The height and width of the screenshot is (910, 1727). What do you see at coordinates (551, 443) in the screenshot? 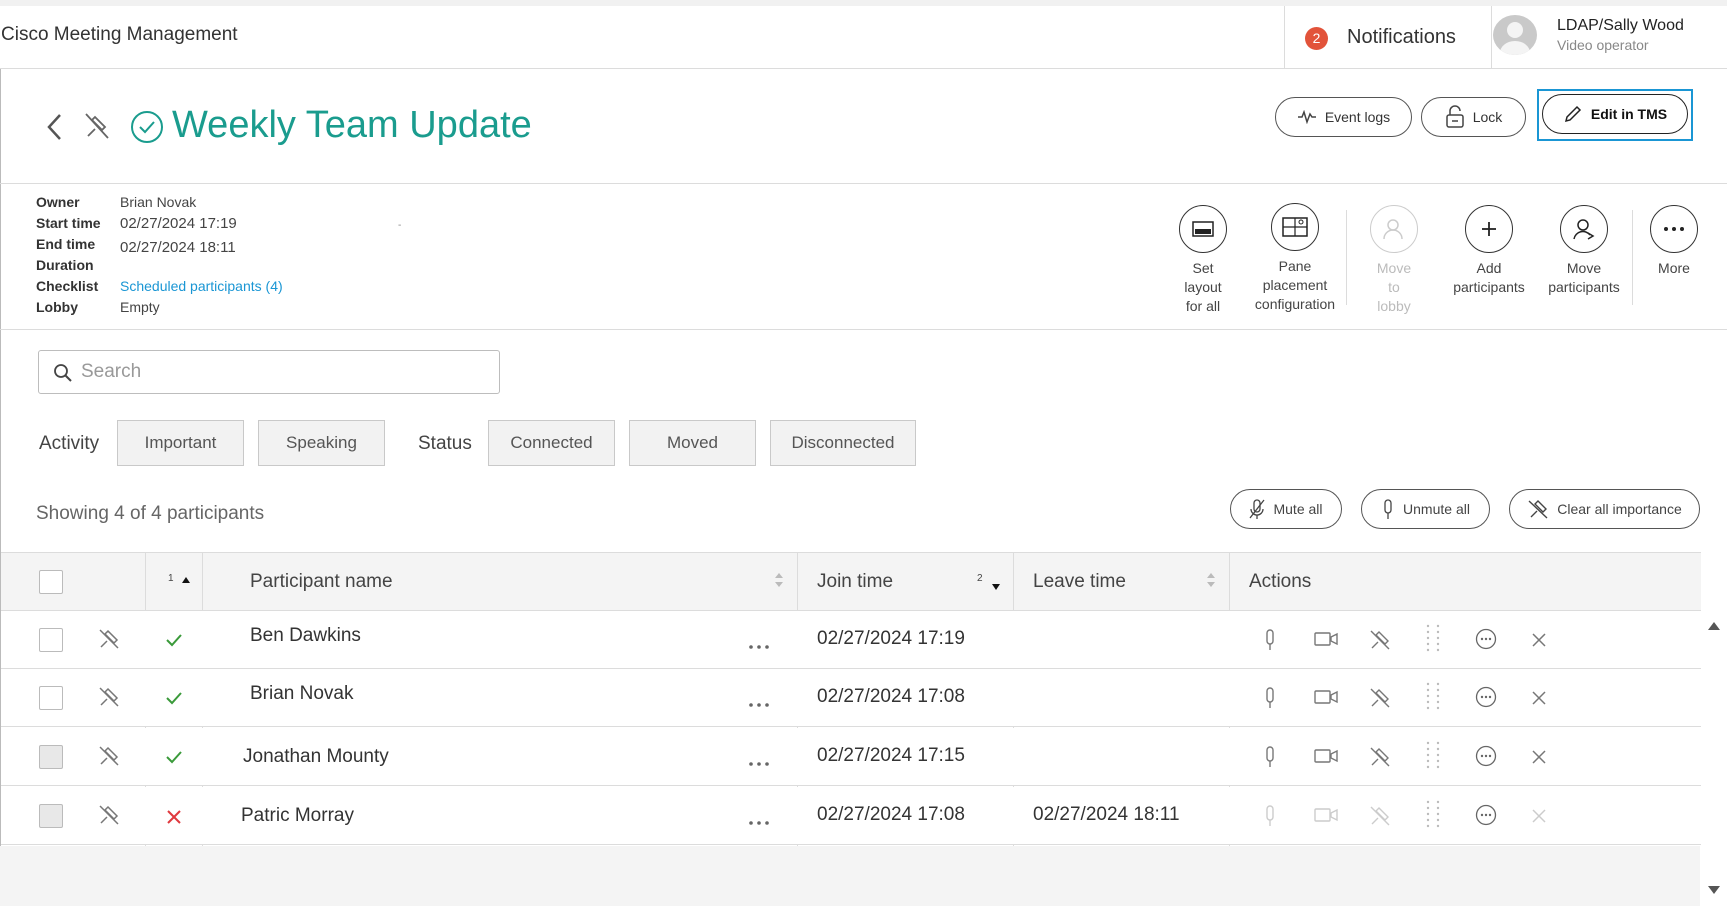
I see `filter-connected-button: Connected` at bounding box center [551, 443].